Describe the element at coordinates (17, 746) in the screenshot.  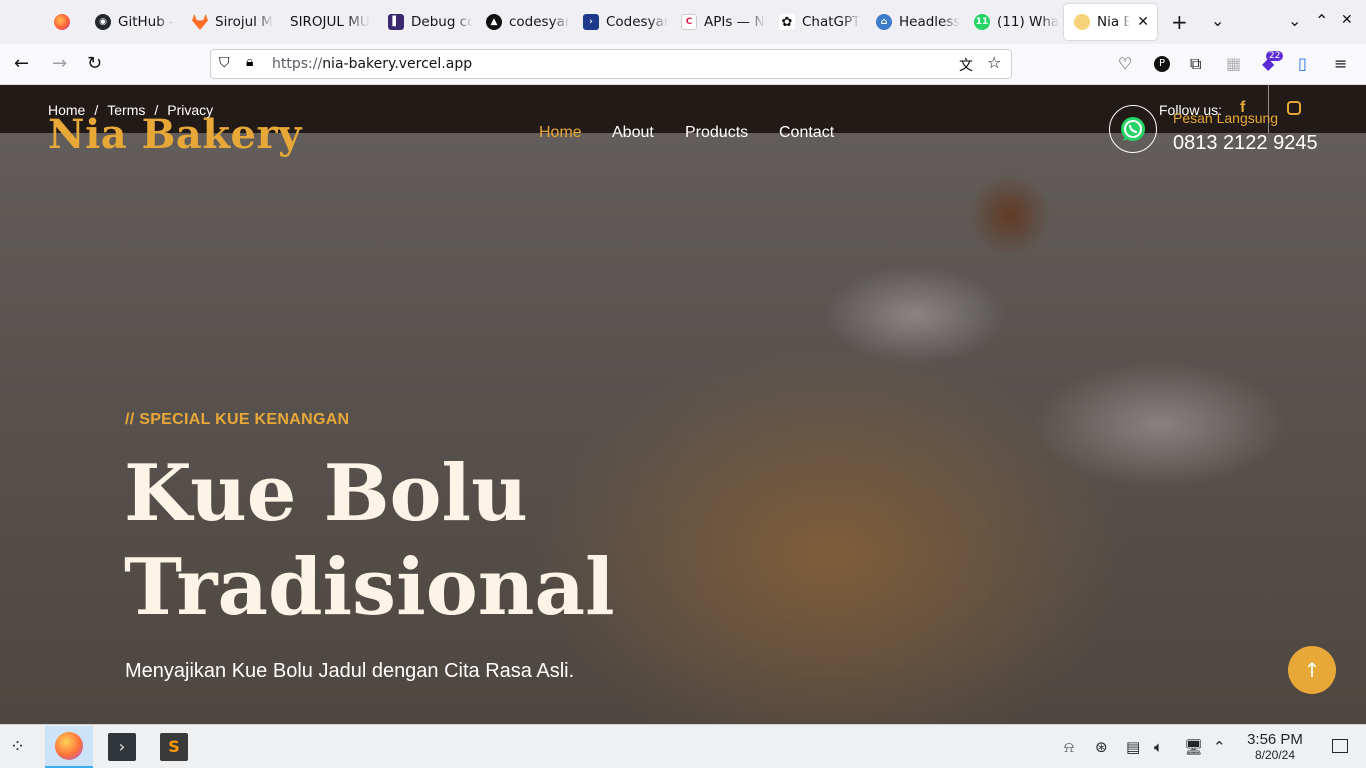
I see `app-launcher-icon: ⁘` at that location.